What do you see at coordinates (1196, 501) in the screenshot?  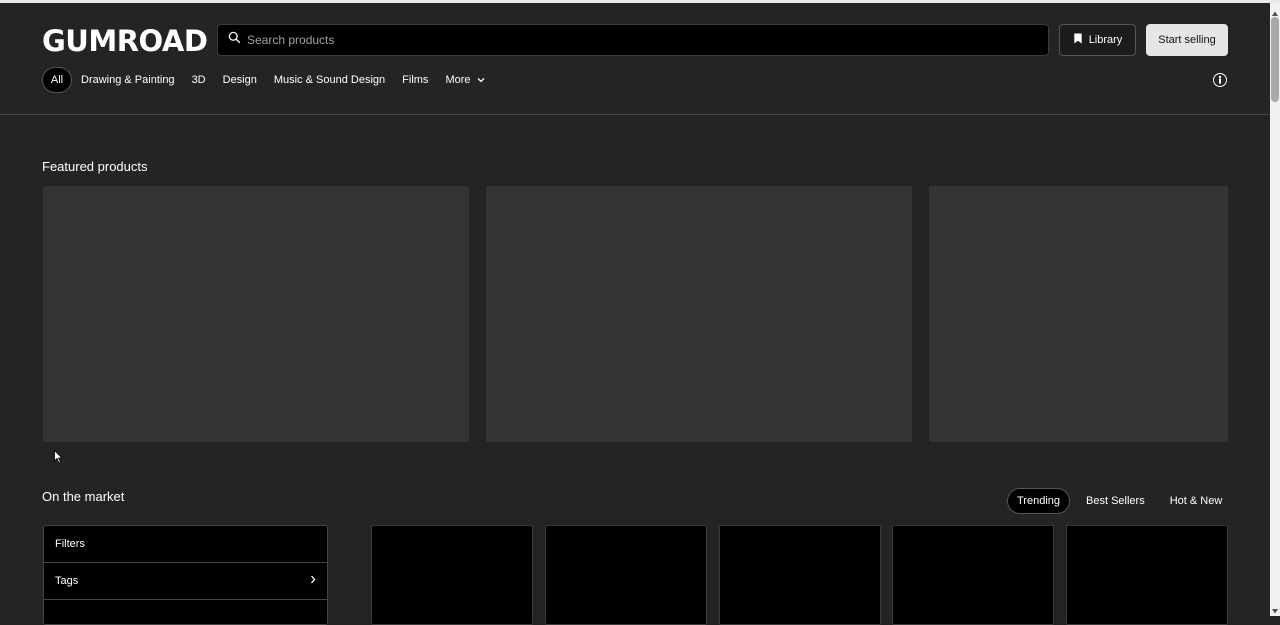 I see `tab-hot-new: Hot & New` at bounding box center [1196, 501].